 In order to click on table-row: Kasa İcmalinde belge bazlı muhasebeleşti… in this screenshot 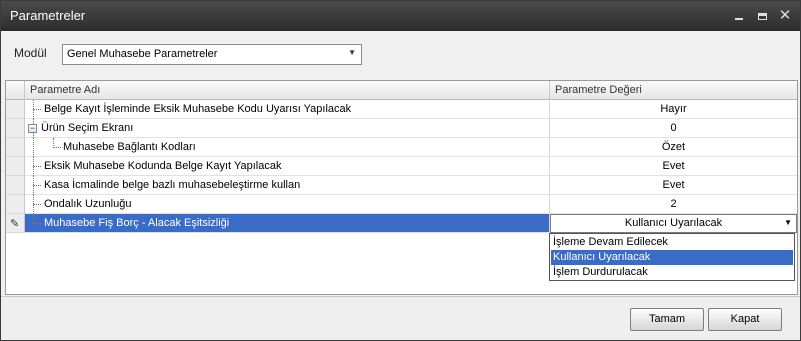, I will do `click(401, 185)`.